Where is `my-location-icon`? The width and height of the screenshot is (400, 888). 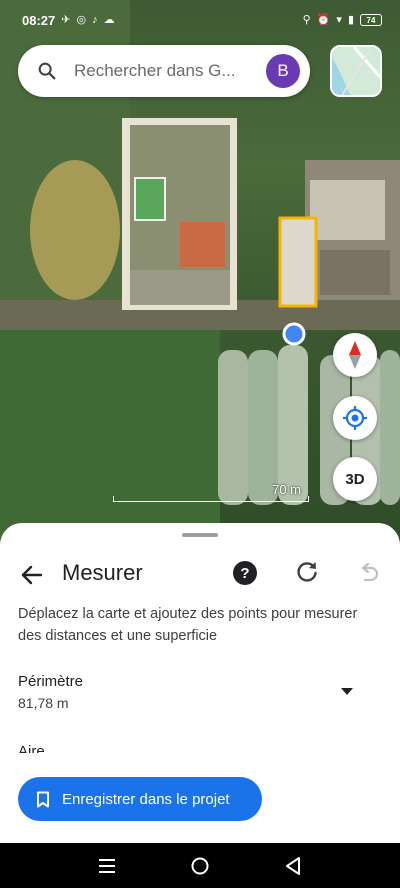 my-location-icon is located at coordinates (355, 418).